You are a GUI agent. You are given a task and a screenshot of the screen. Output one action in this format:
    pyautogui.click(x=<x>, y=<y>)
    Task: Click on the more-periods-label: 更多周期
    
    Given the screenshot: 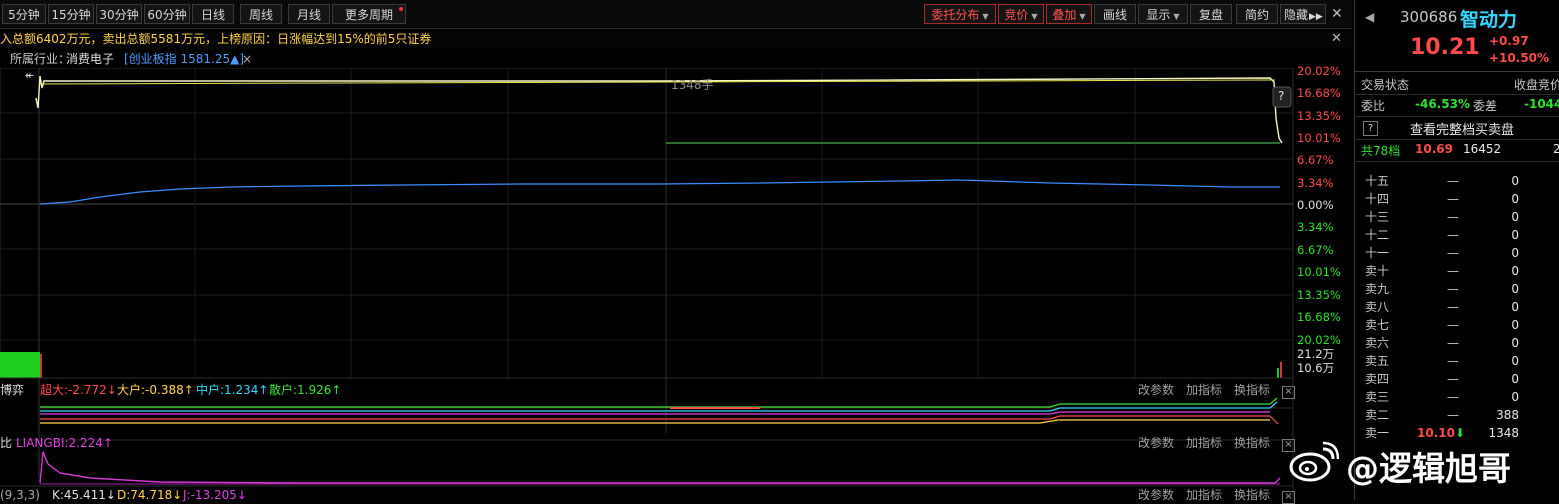 What is the action you would take?
    pyautogui.click(x=368, y=15)
    